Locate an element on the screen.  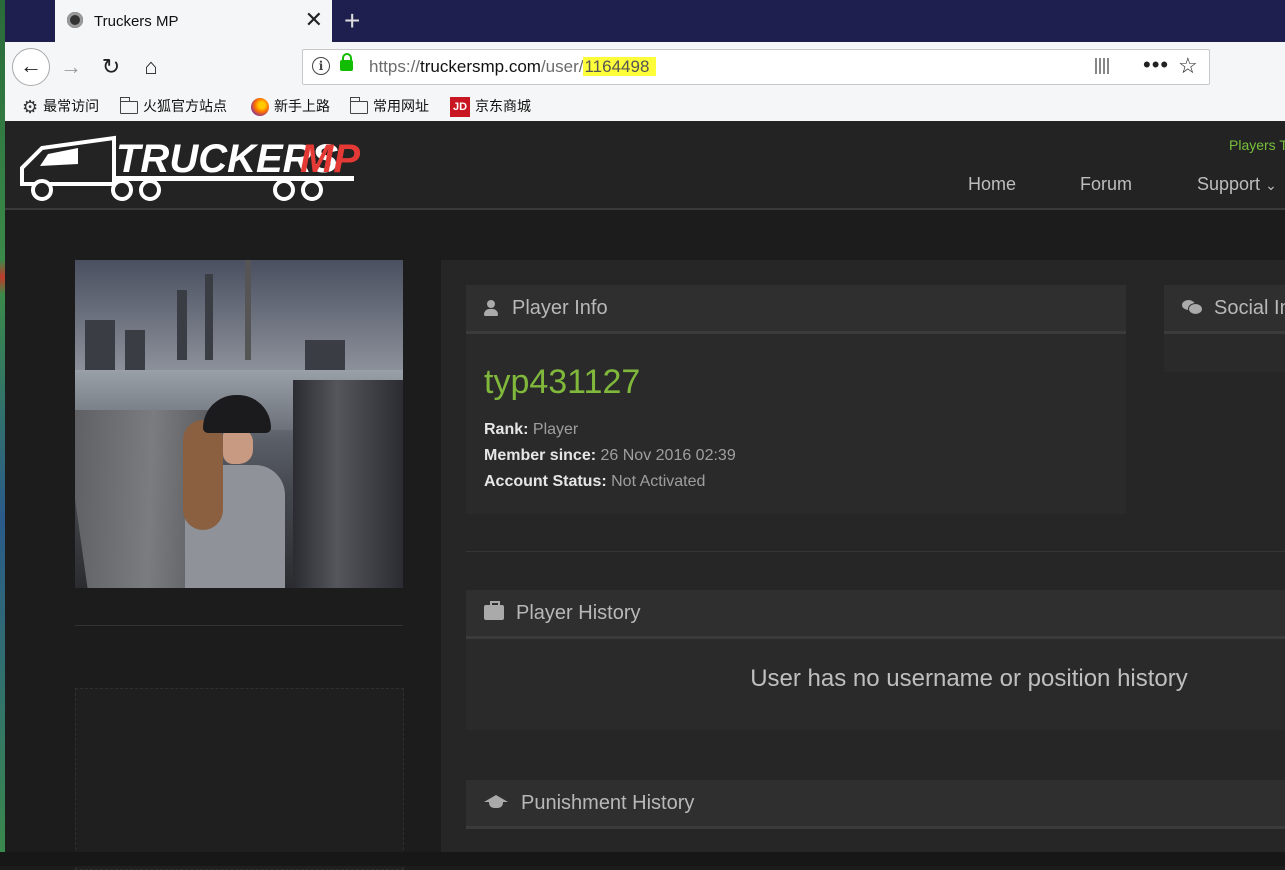
social-info-header: Social In is located at coordinates (1224, 309).